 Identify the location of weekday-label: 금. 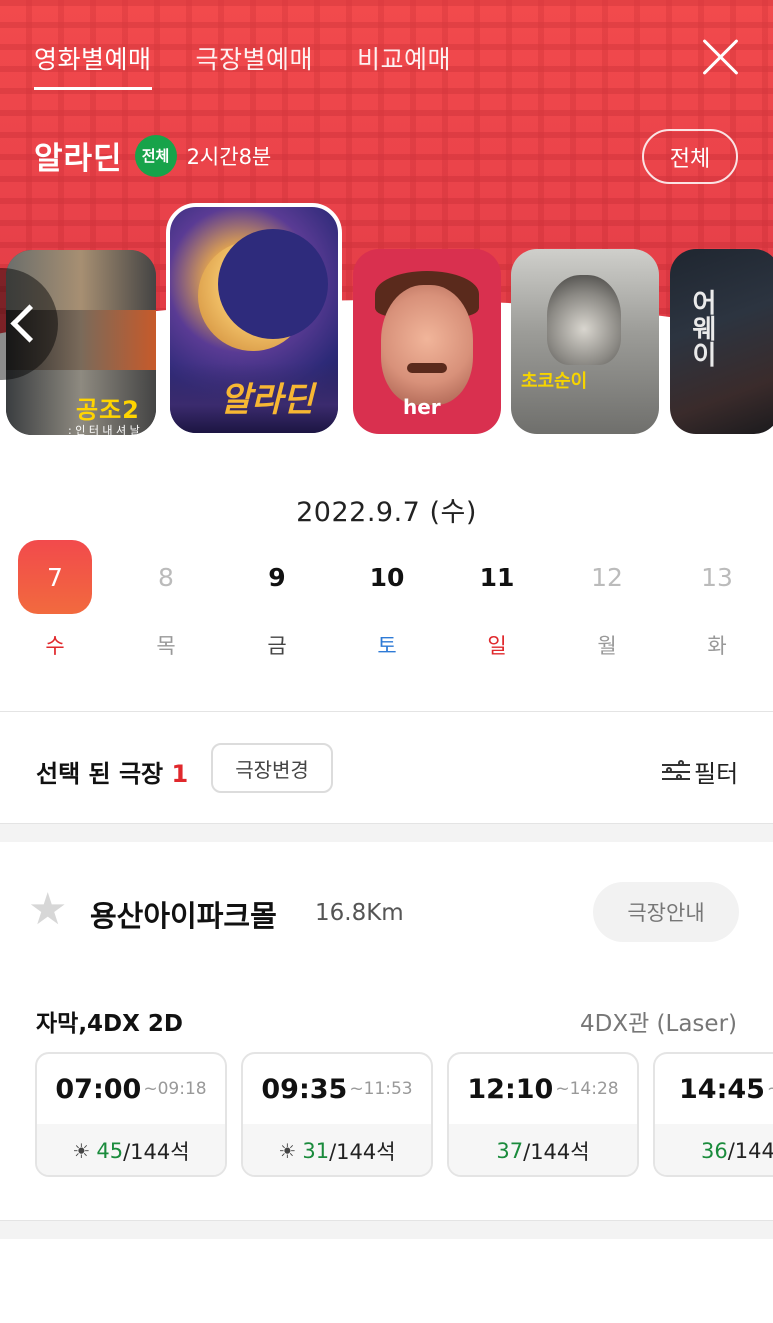
(277, 646).